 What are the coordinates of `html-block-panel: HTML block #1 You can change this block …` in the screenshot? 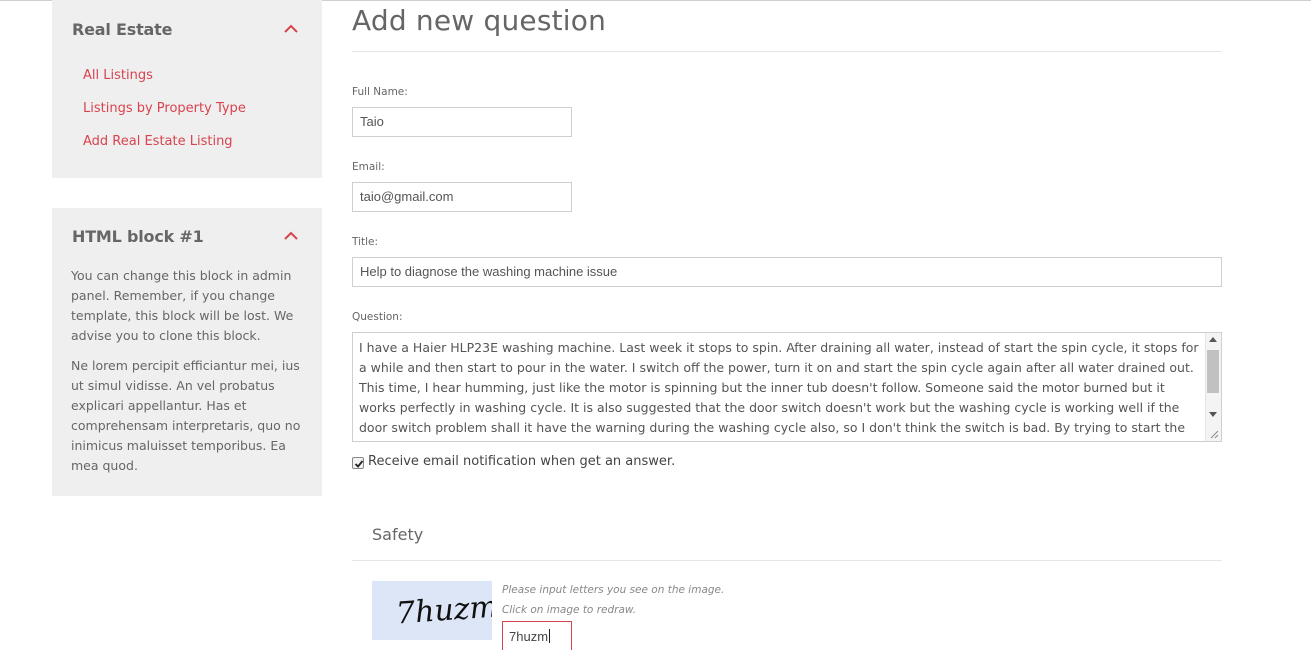 It's located at (187, 352).